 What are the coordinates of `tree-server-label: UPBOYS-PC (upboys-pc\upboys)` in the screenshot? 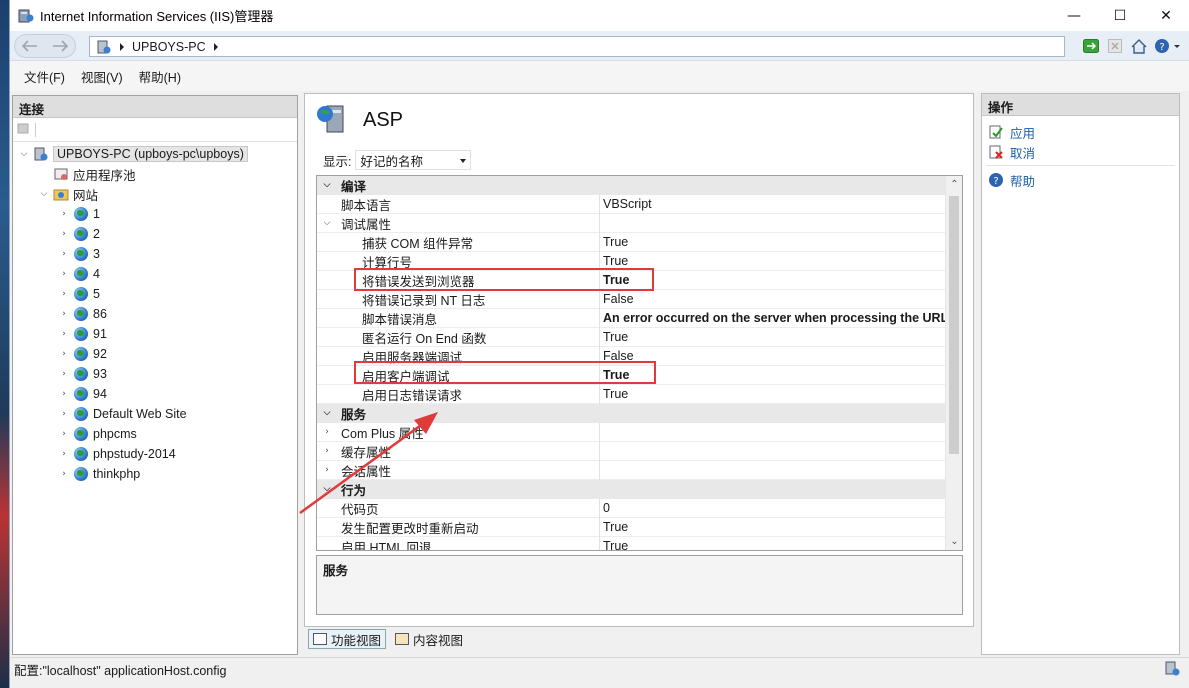 It's located at (150, 154).